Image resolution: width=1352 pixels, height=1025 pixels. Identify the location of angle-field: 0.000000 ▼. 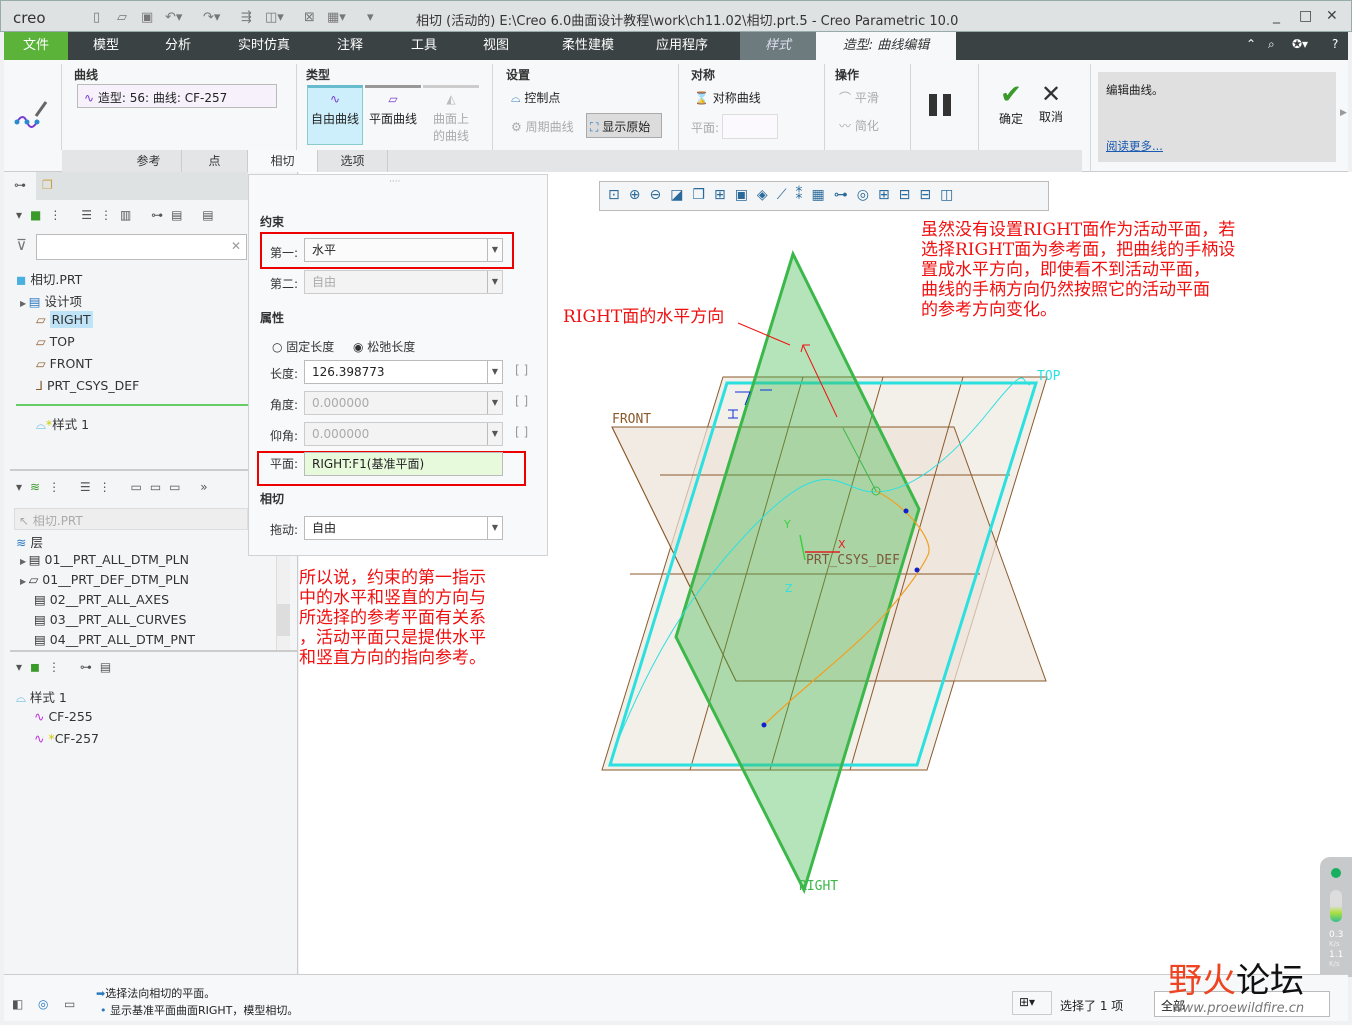
(403, 403).